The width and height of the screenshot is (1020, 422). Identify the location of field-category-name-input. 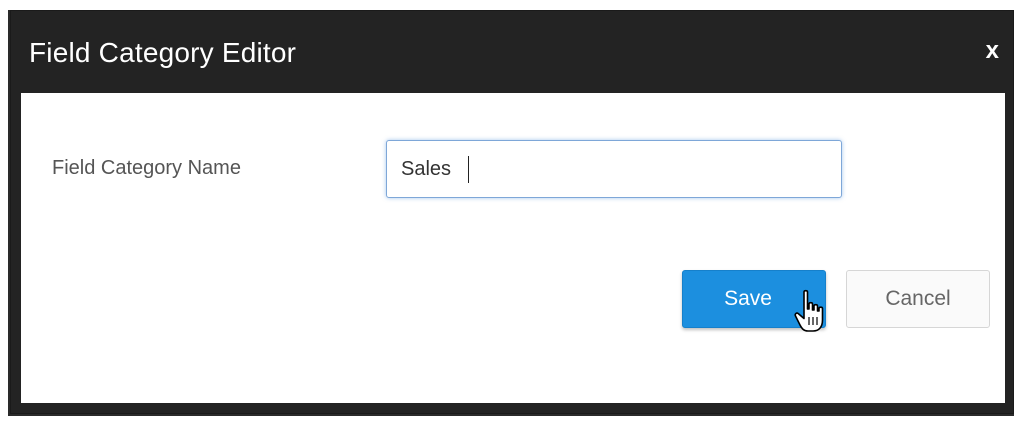
(614, 169).